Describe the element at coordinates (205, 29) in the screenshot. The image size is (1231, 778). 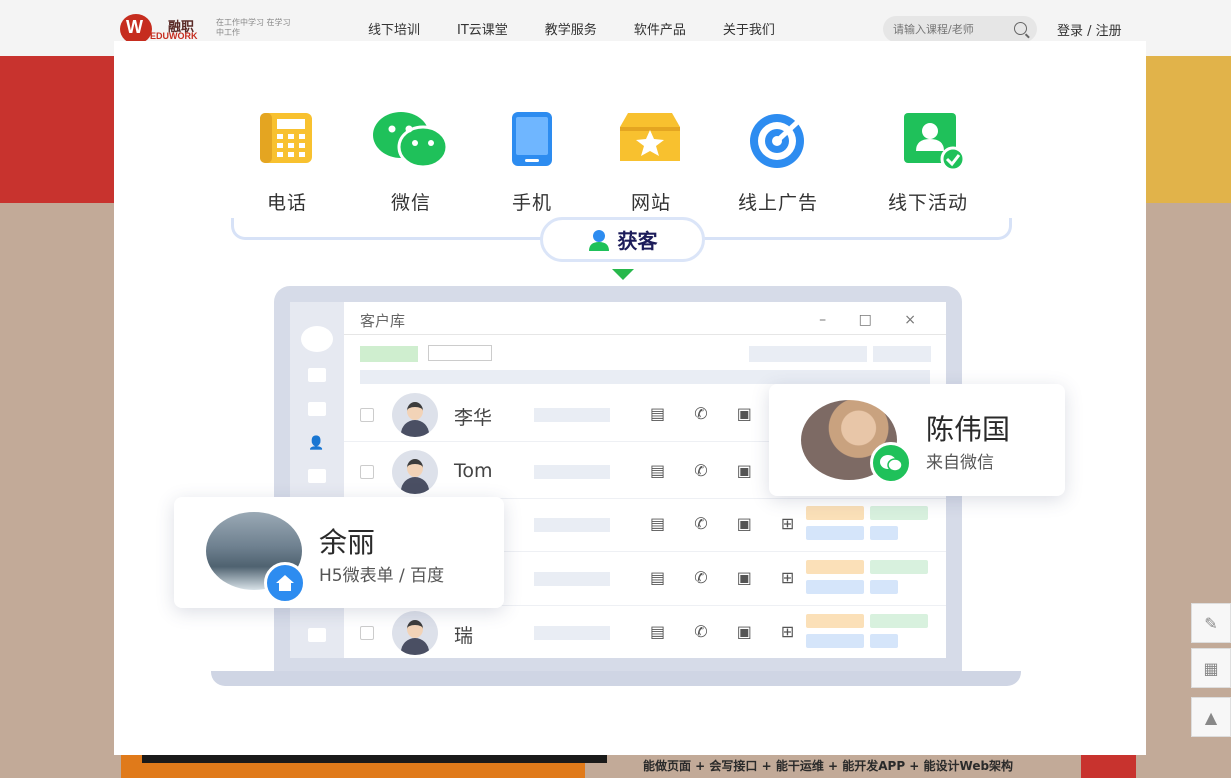
I see `site-logo: 融职 EDUWORK 在工作中学习 在学习中工作` at that location.